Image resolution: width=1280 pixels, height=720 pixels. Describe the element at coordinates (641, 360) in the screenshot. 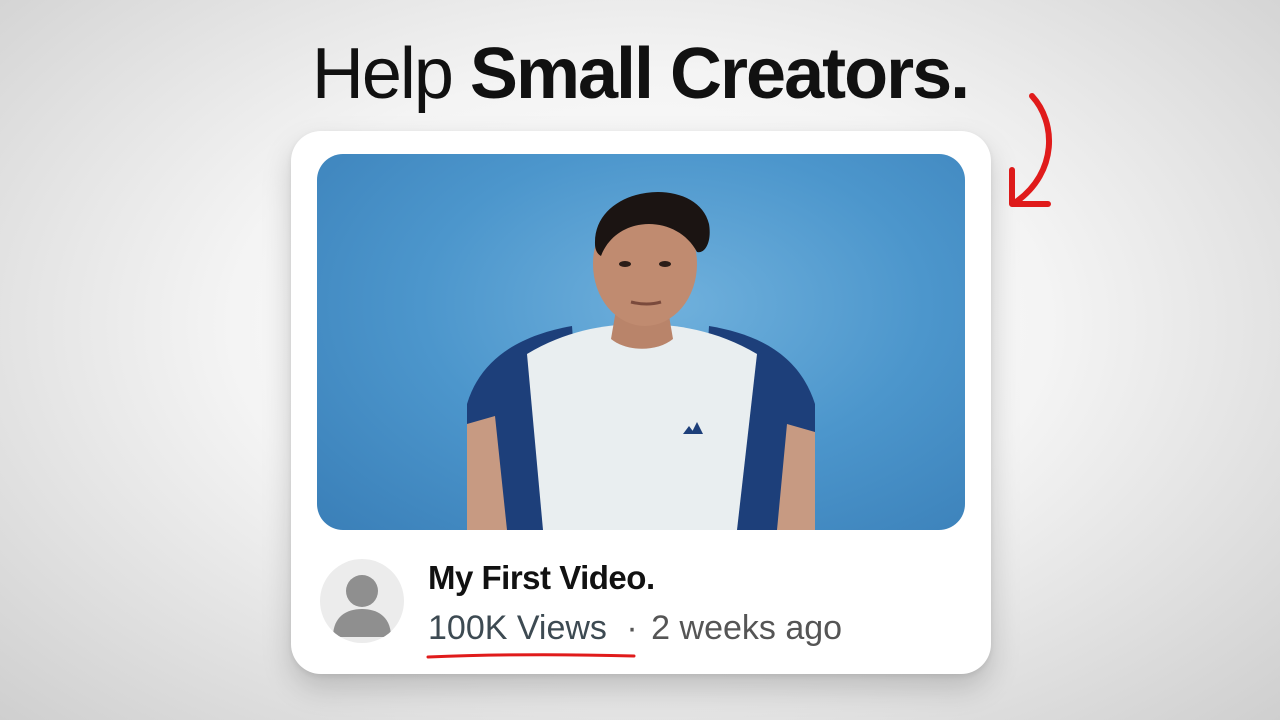

I see `thumbnail-image` at that location.